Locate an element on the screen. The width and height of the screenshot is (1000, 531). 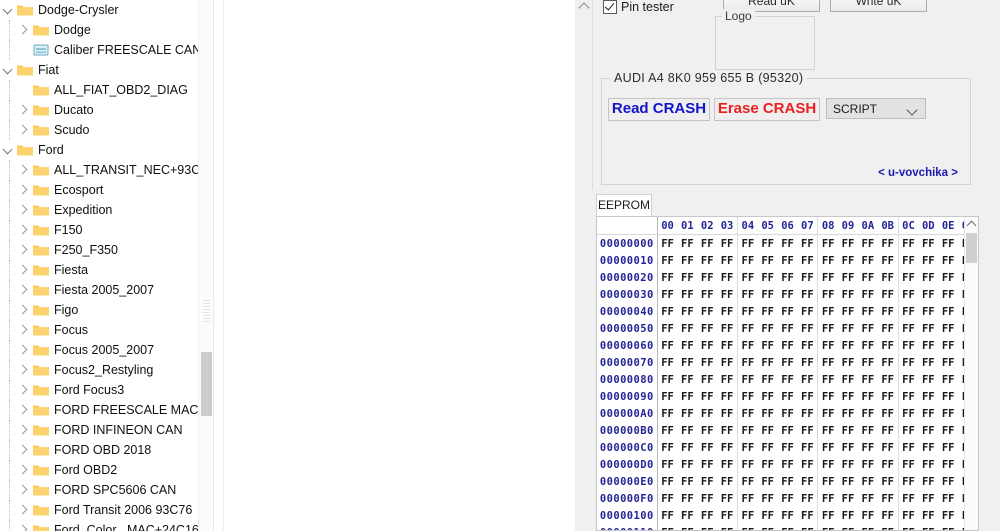
tree-item-f250-f350: F250_F350 is located at coordinates (106, 250).